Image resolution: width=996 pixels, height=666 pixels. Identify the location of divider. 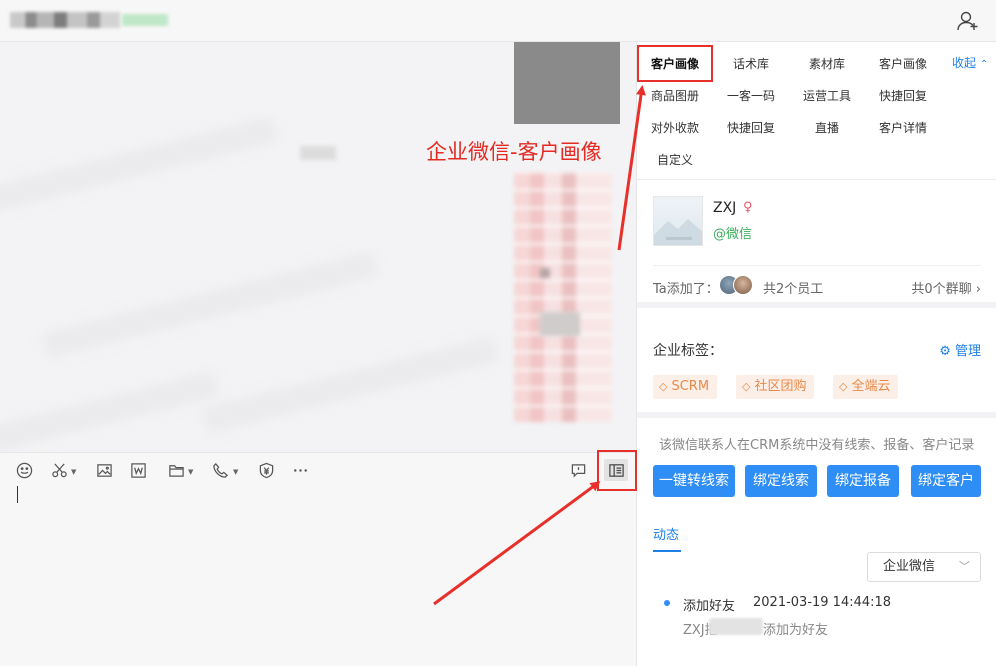
(817, 265).